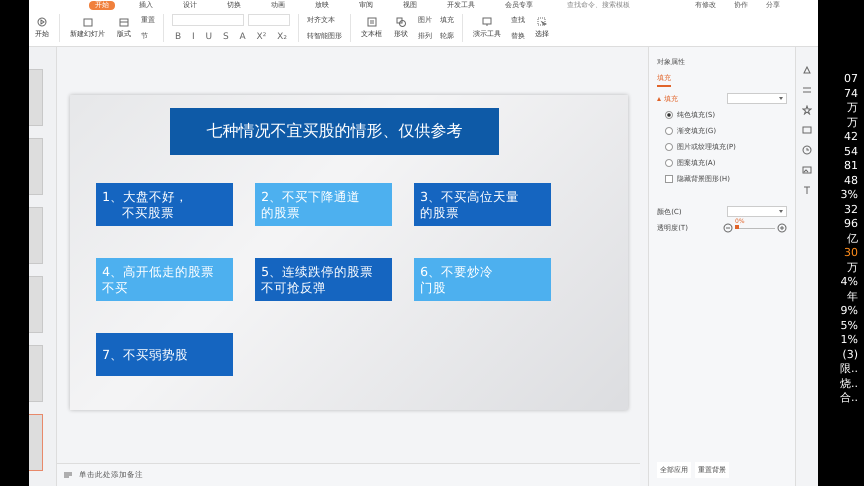  What do you see at coordinates (851, 137) in the screenshot?
I see `quote-value: 42` at bounding box center [851, 137].